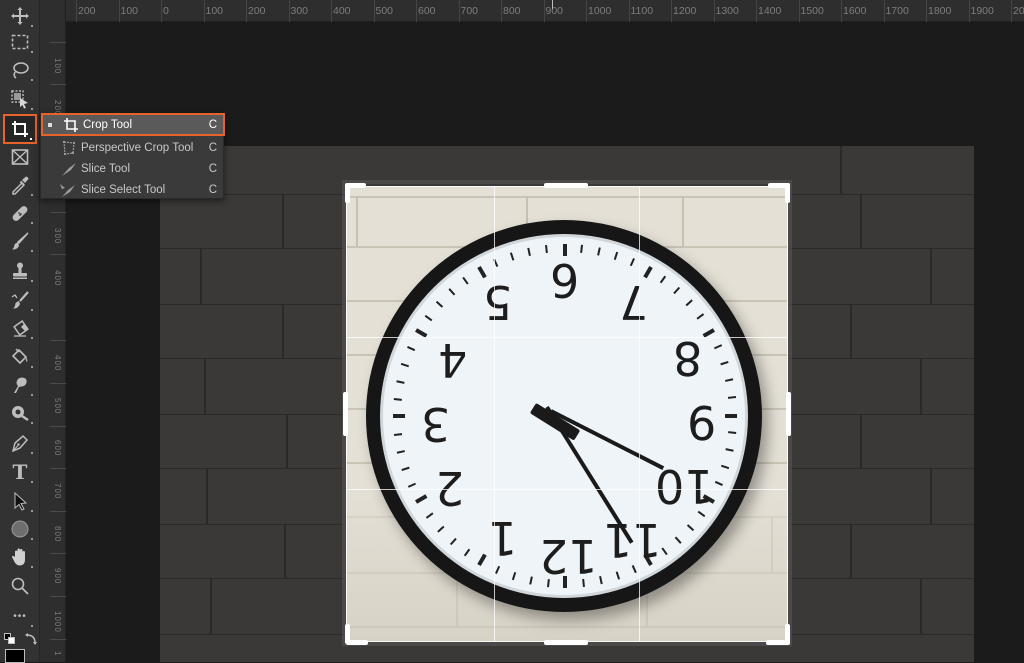 Image resolution: width=1024 pixels, height=663 pixels. I want to click on rect-marquee-icon, so click(20, 42).